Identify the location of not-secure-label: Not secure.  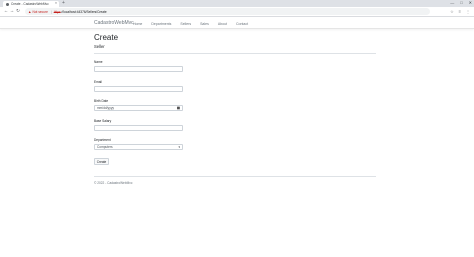
(39, 12).